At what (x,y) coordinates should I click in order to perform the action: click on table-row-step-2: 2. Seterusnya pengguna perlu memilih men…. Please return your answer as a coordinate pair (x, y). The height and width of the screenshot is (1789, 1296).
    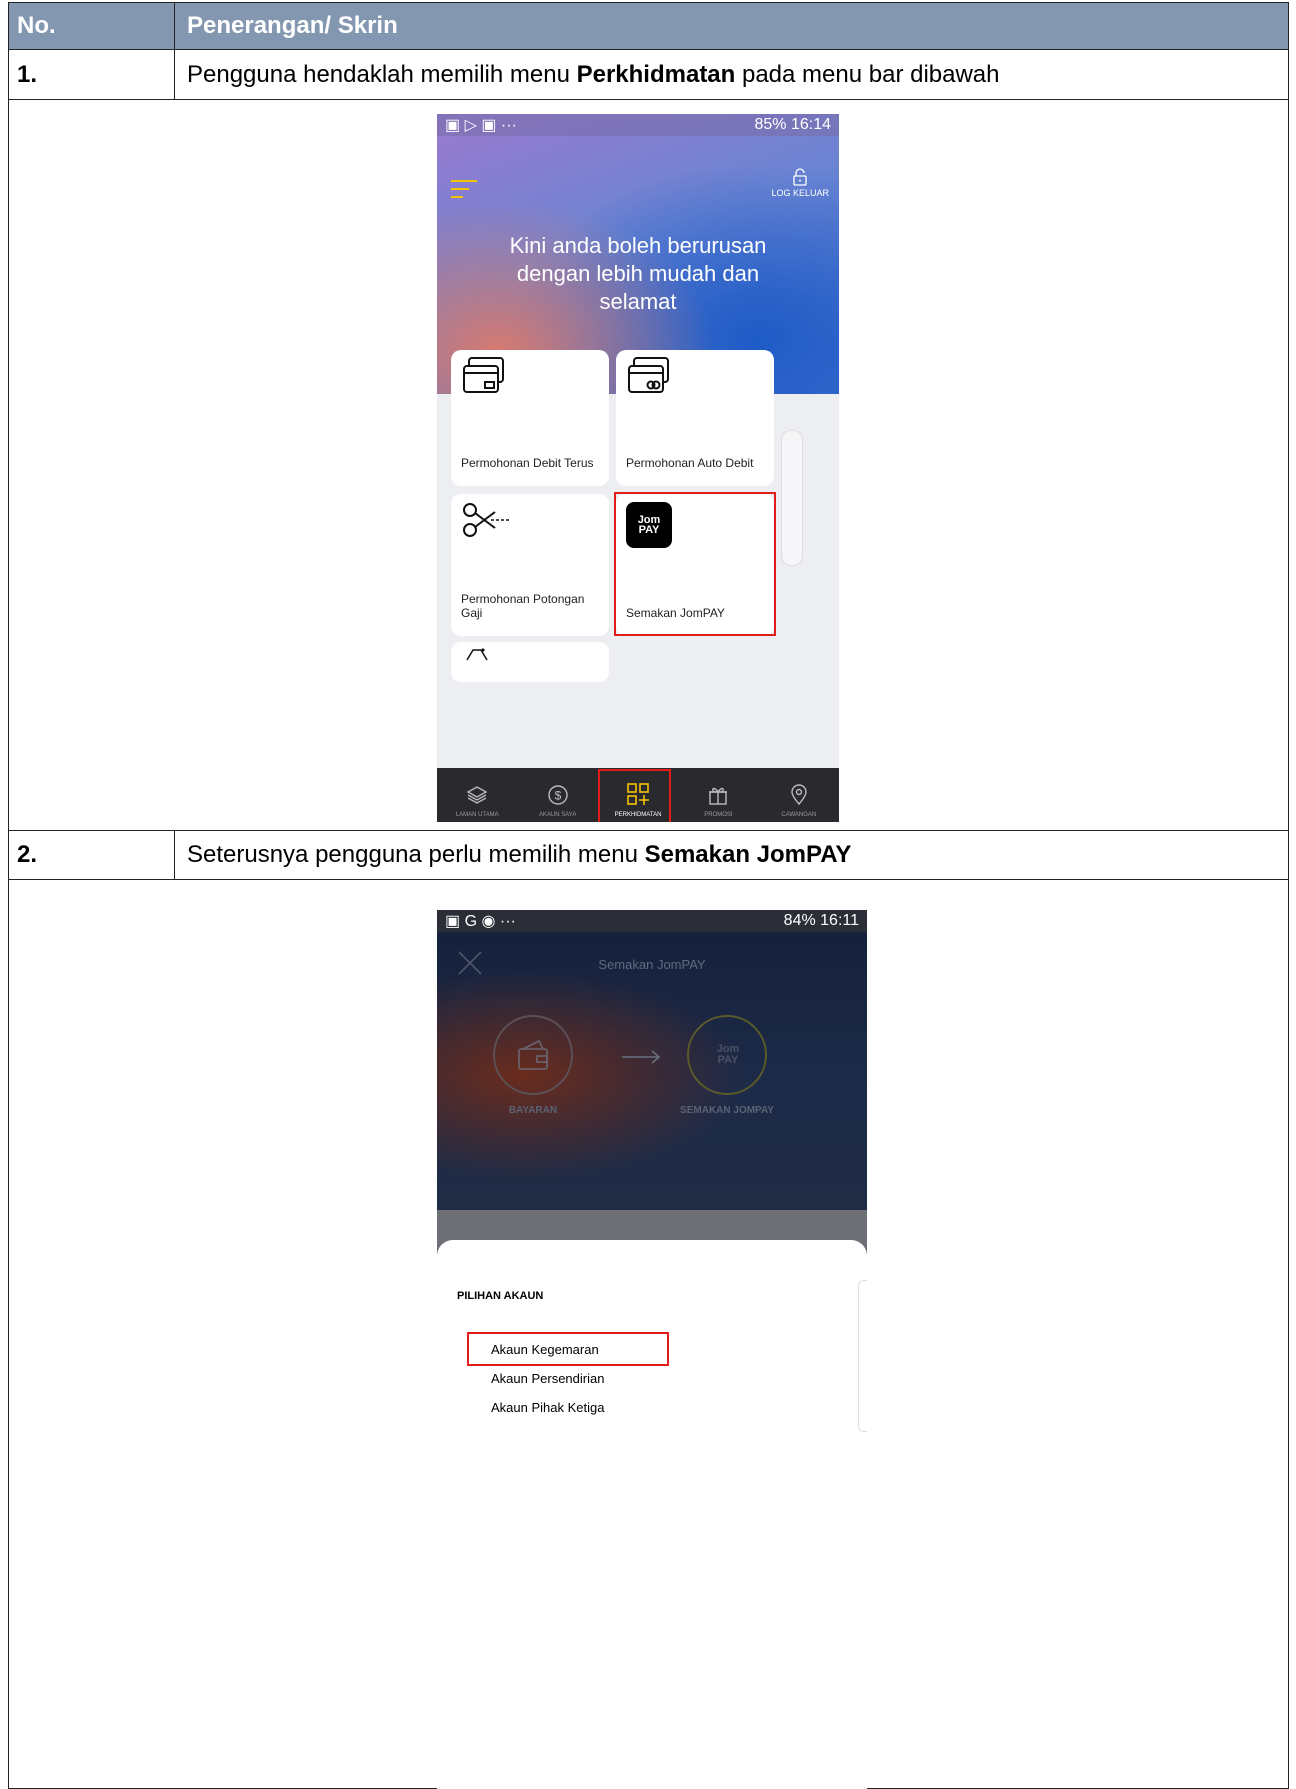
    Looking at the image, I should click on (648, 855).